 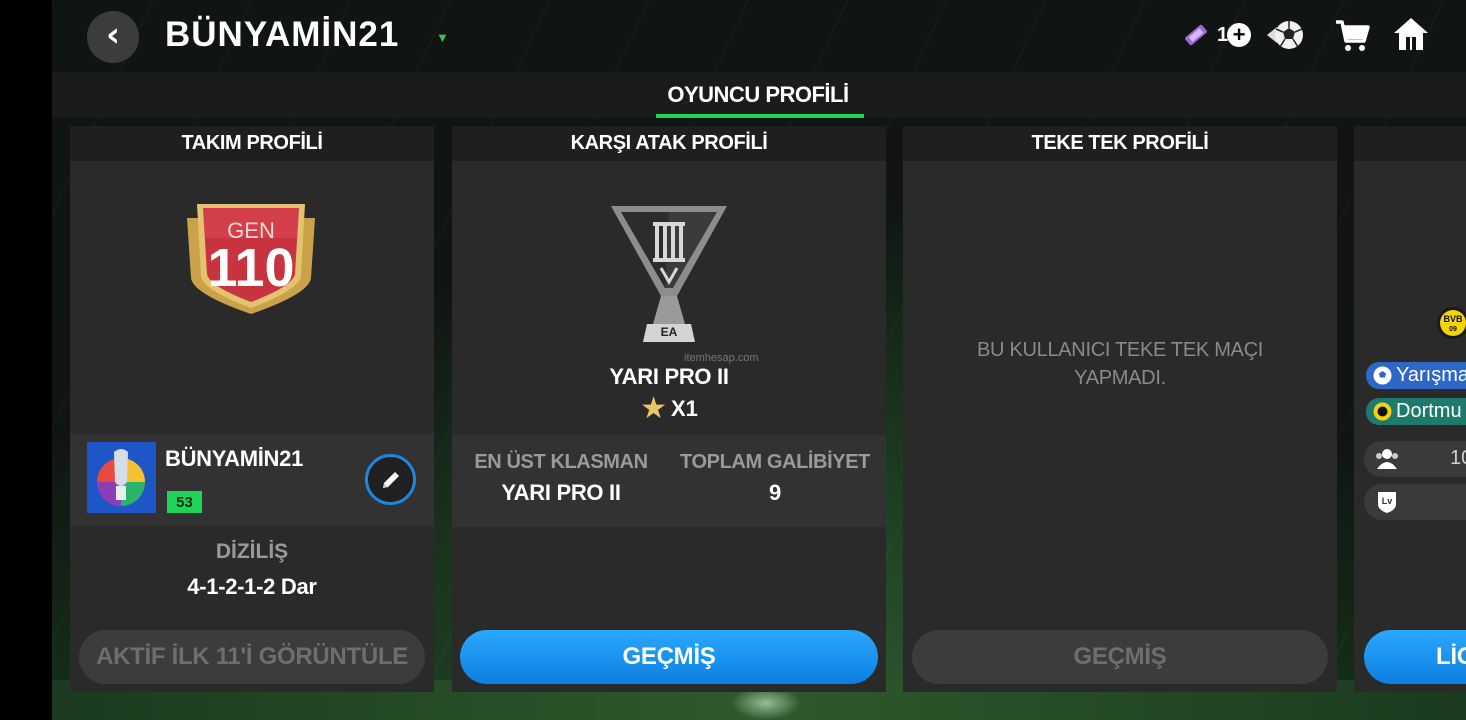 I want to click on card-header: TAKIM PROFİLİ, so click(x=252, y=143).